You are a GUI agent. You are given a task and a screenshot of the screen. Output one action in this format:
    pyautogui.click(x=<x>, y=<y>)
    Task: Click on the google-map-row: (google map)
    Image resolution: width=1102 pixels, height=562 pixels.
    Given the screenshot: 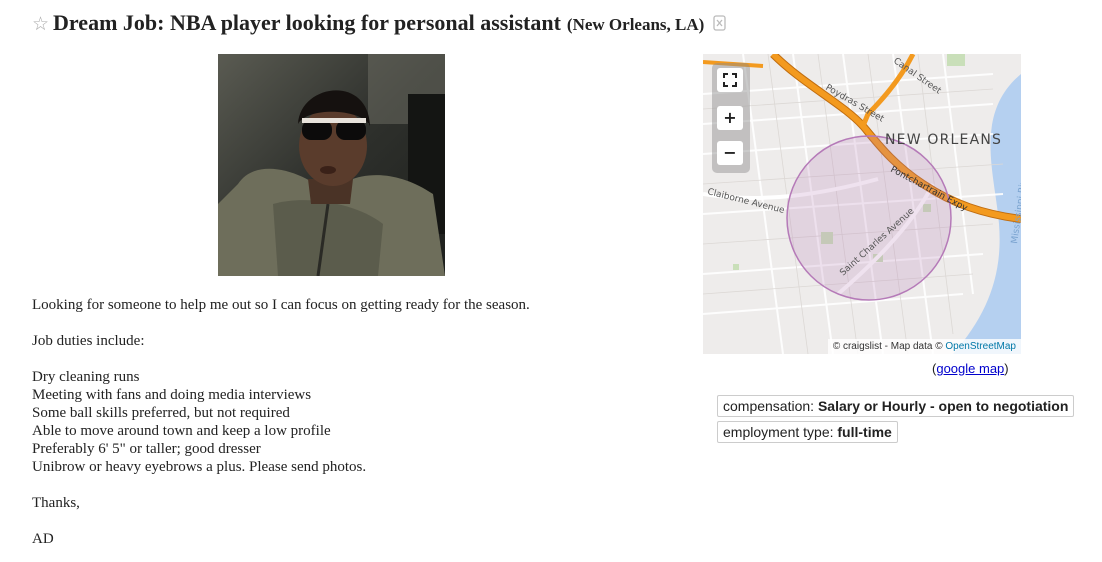 What is the action you would take?
    pyautogui.click(x=970, y=368)
    